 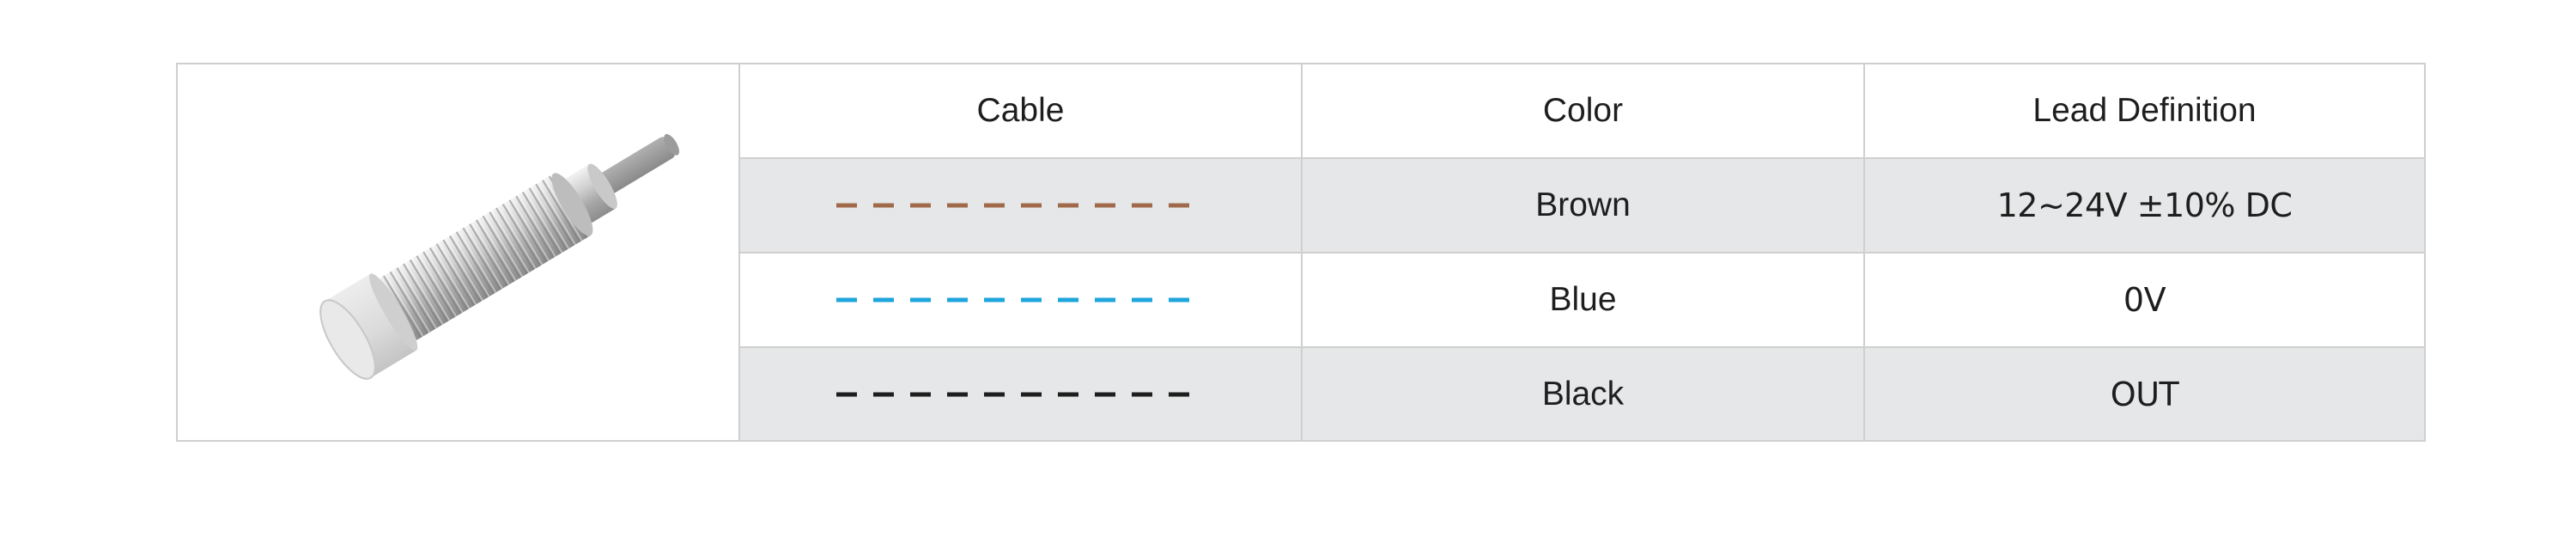 What do you see at coordinates (1584, 206) in the screenshot?
I see `color-name-cell: Brown` at bounding box center [1584, 206].